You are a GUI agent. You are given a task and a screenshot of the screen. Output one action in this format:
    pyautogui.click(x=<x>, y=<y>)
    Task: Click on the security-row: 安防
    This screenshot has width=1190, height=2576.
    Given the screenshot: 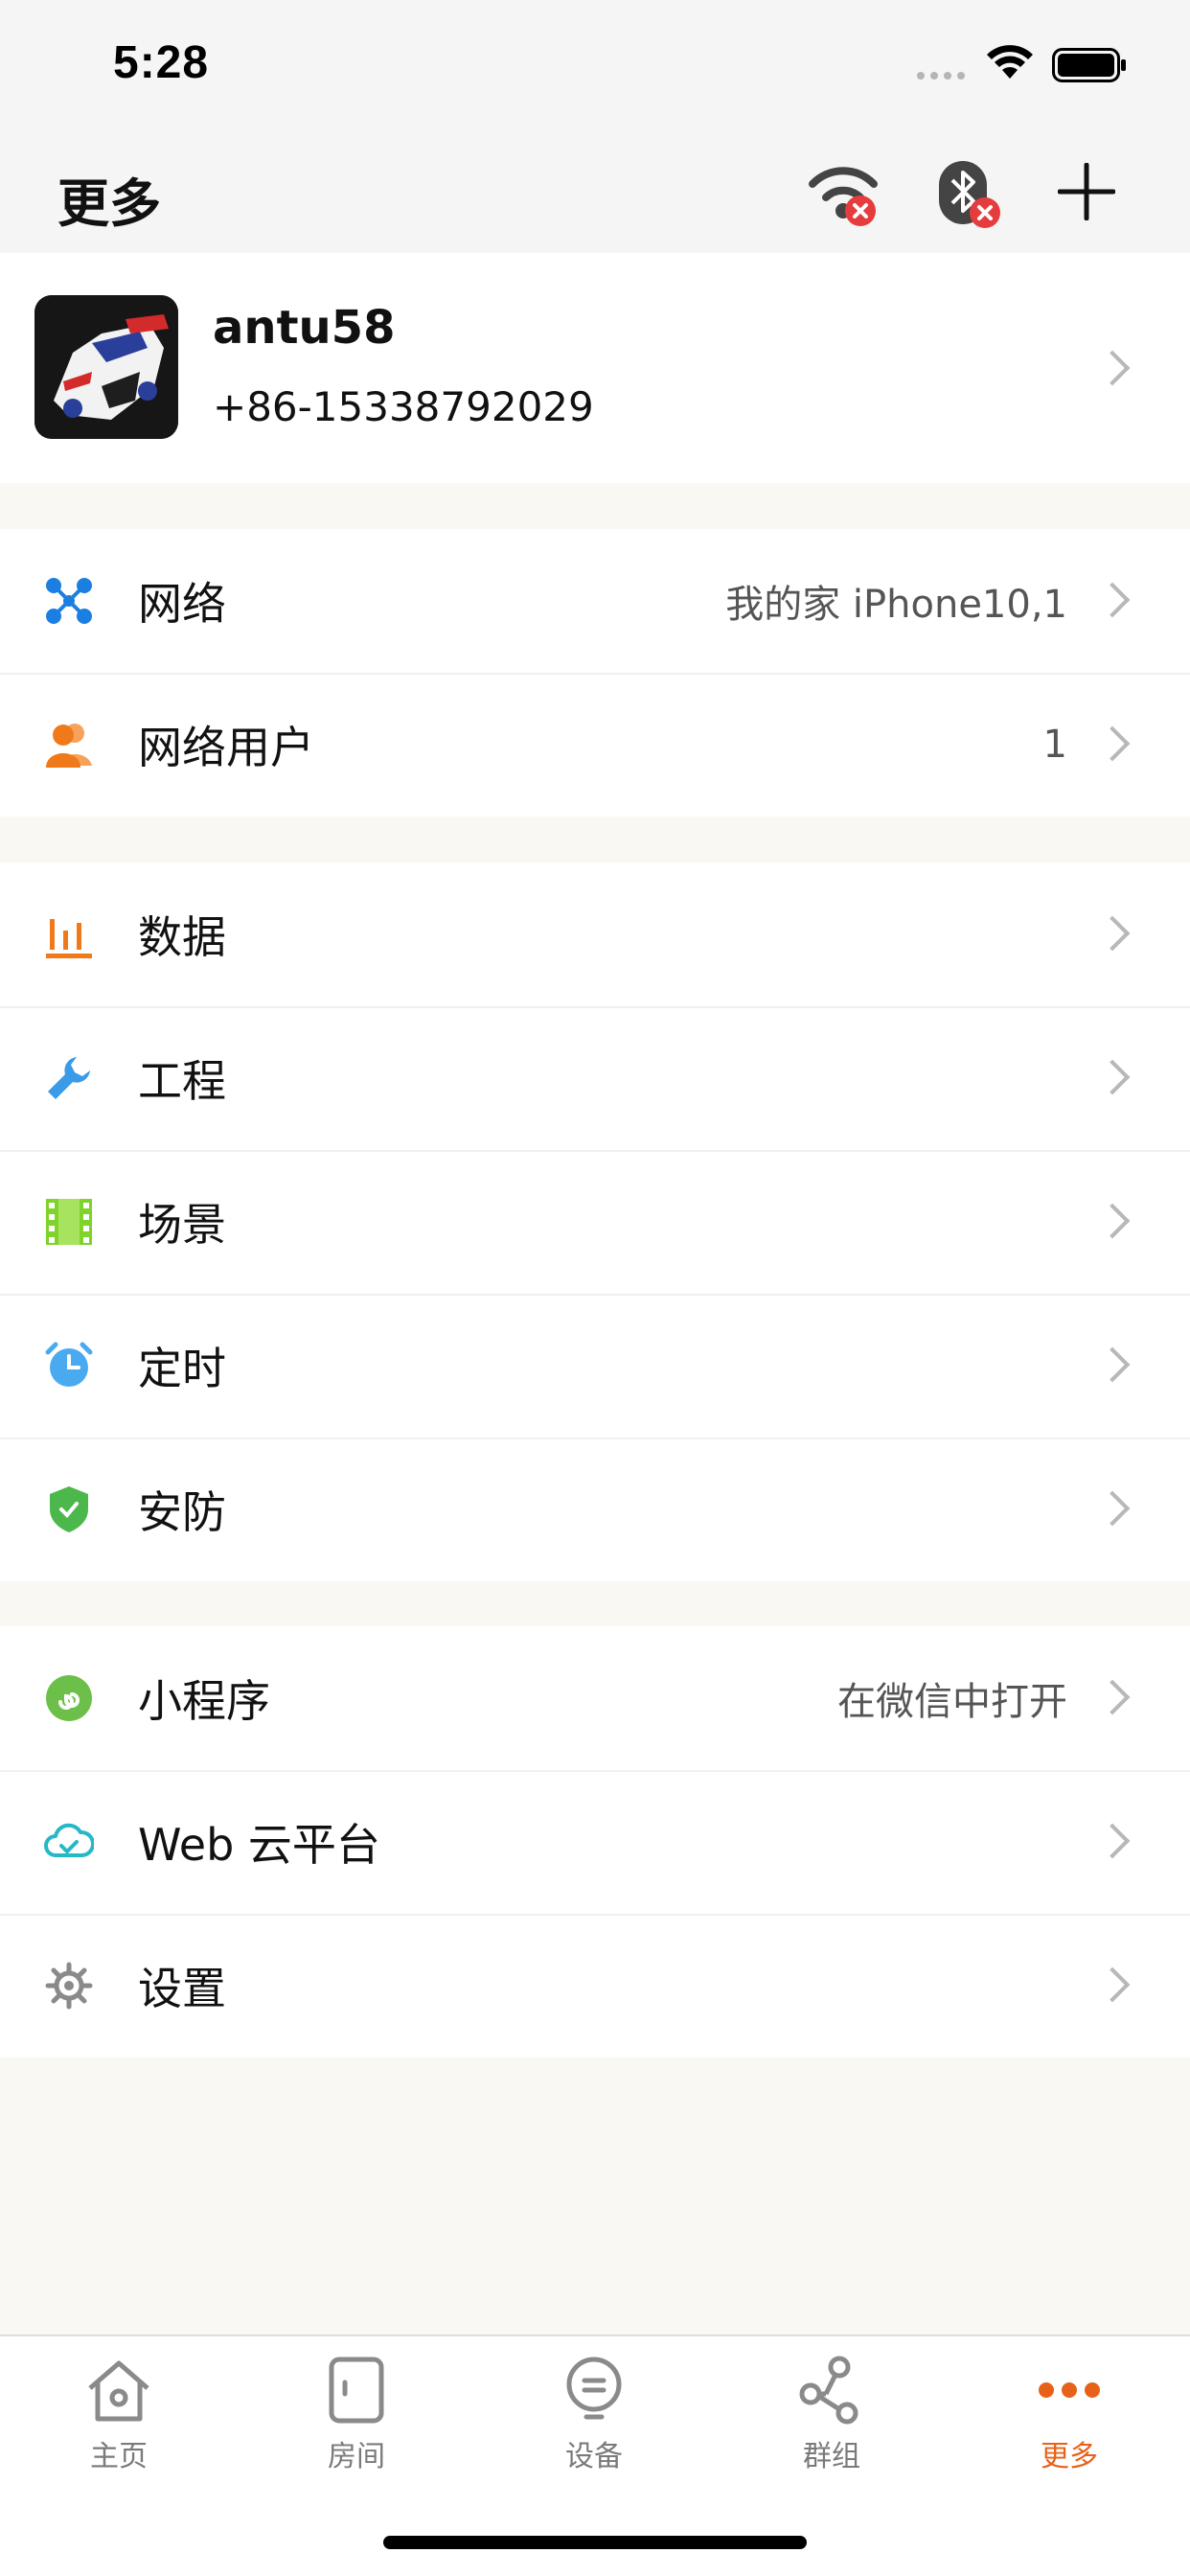 What is the action you would take?
    pyautogui.click(x=595, y=1509)
    